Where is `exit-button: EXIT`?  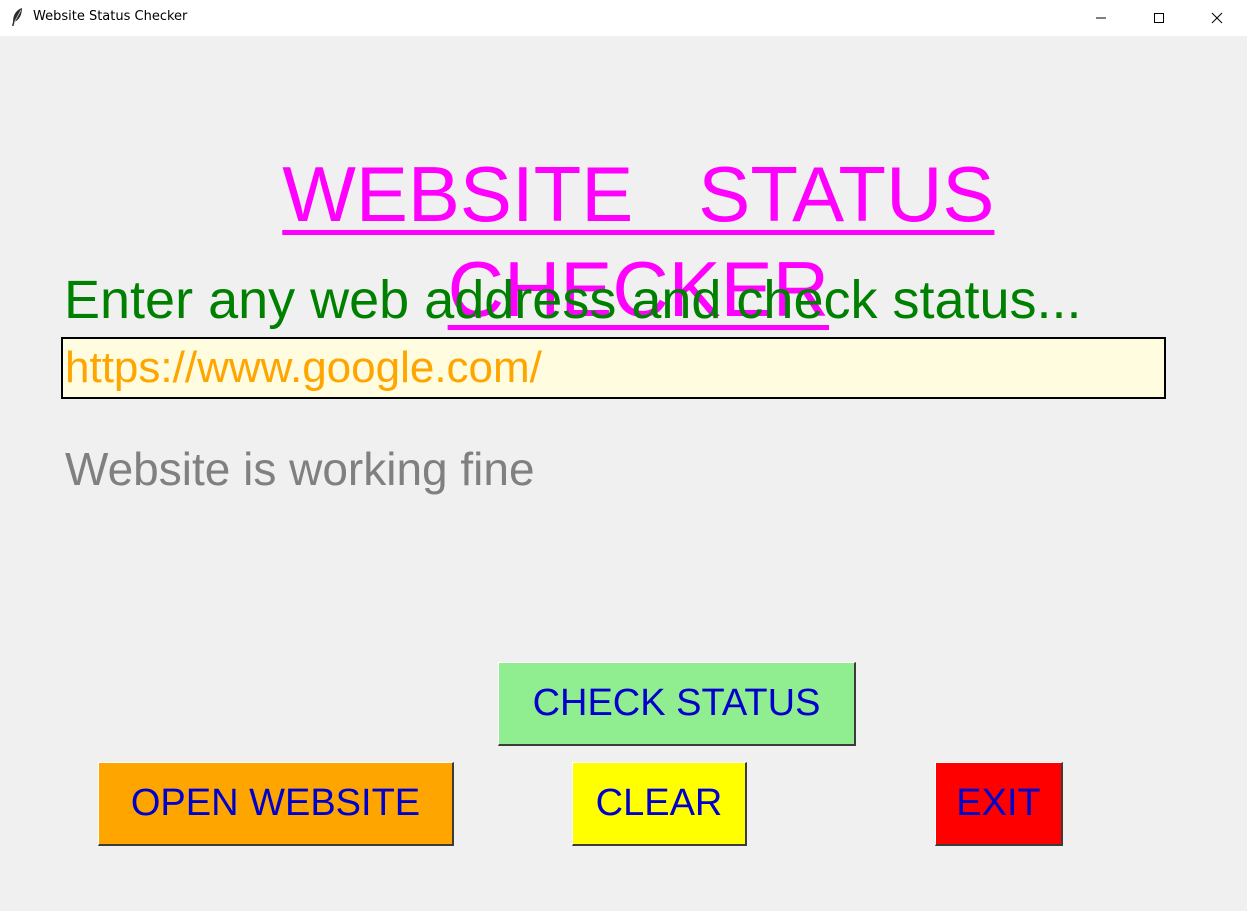
exit-button: EXIT is located at coordinates (999, 804).